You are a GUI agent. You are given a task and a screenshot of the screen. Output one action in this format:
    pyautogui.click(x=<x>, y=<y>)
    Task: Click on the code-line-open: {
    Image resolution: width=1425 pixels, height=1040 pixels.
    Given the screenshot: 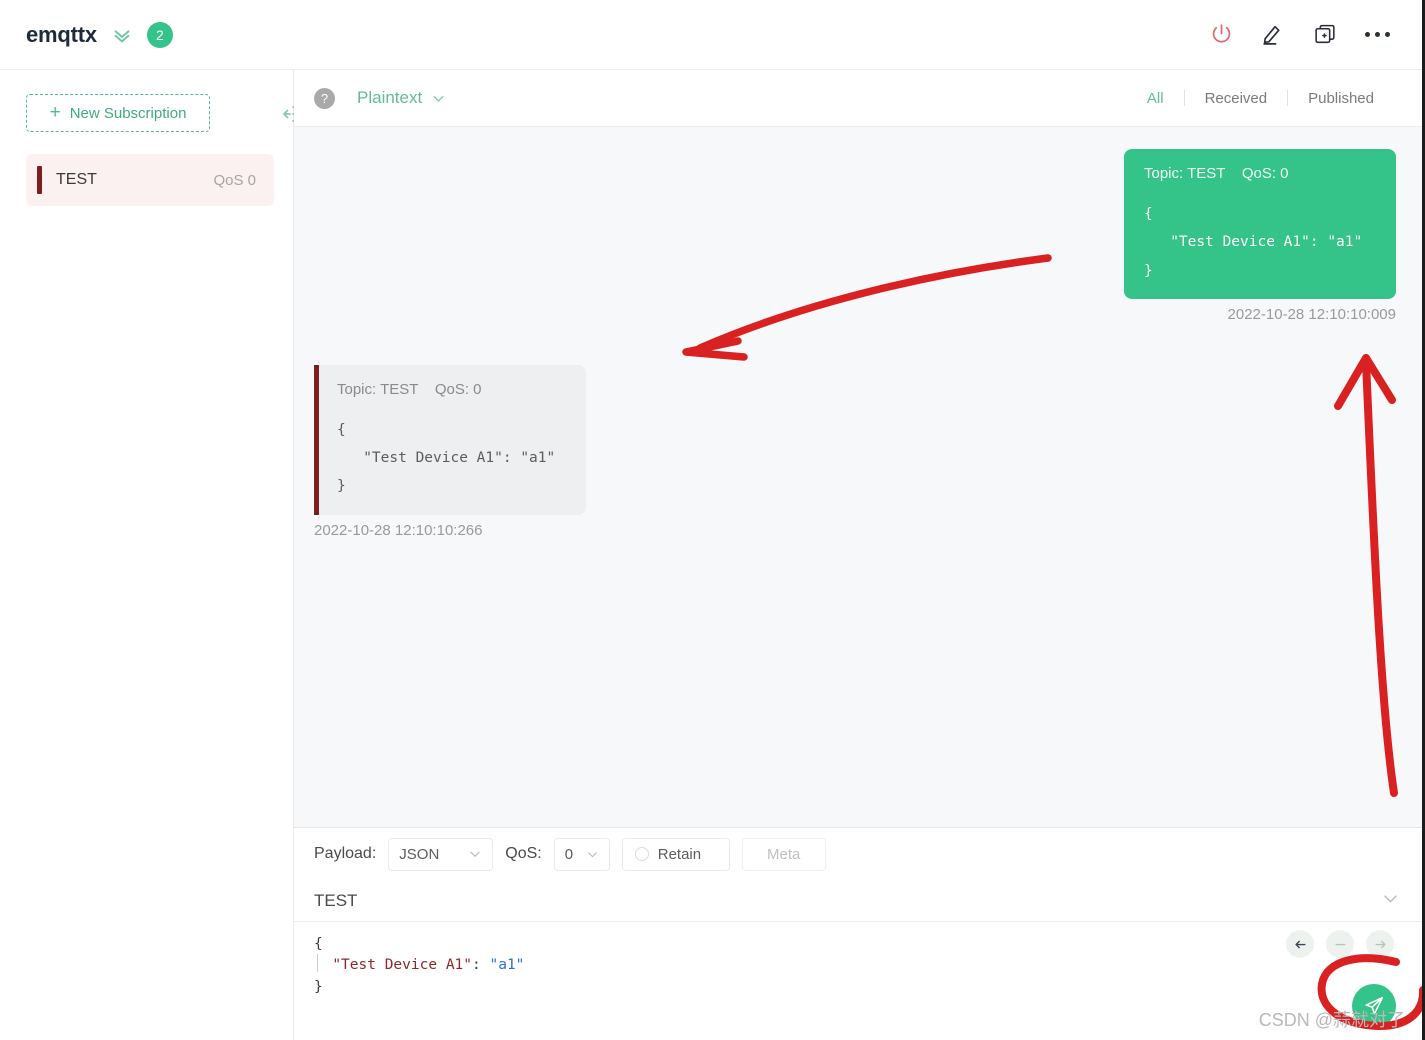 What is the action you would take?
    pyautogui.click(x=318, y=944)
    